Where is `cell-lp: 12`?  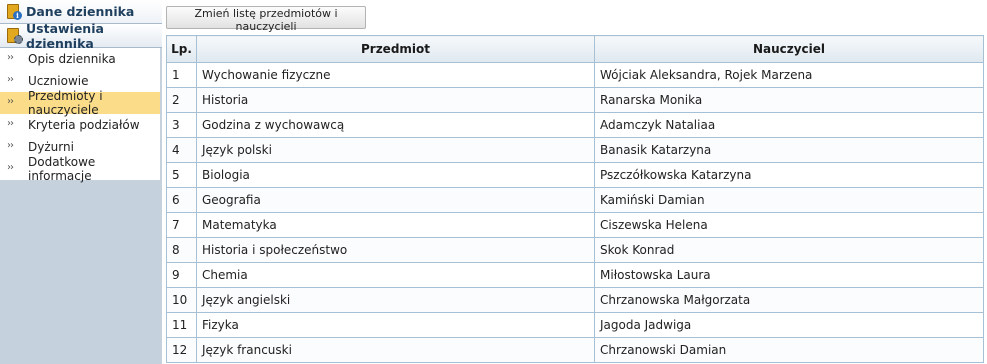
cell-lp: 12 is located at coordinates (181, 350).